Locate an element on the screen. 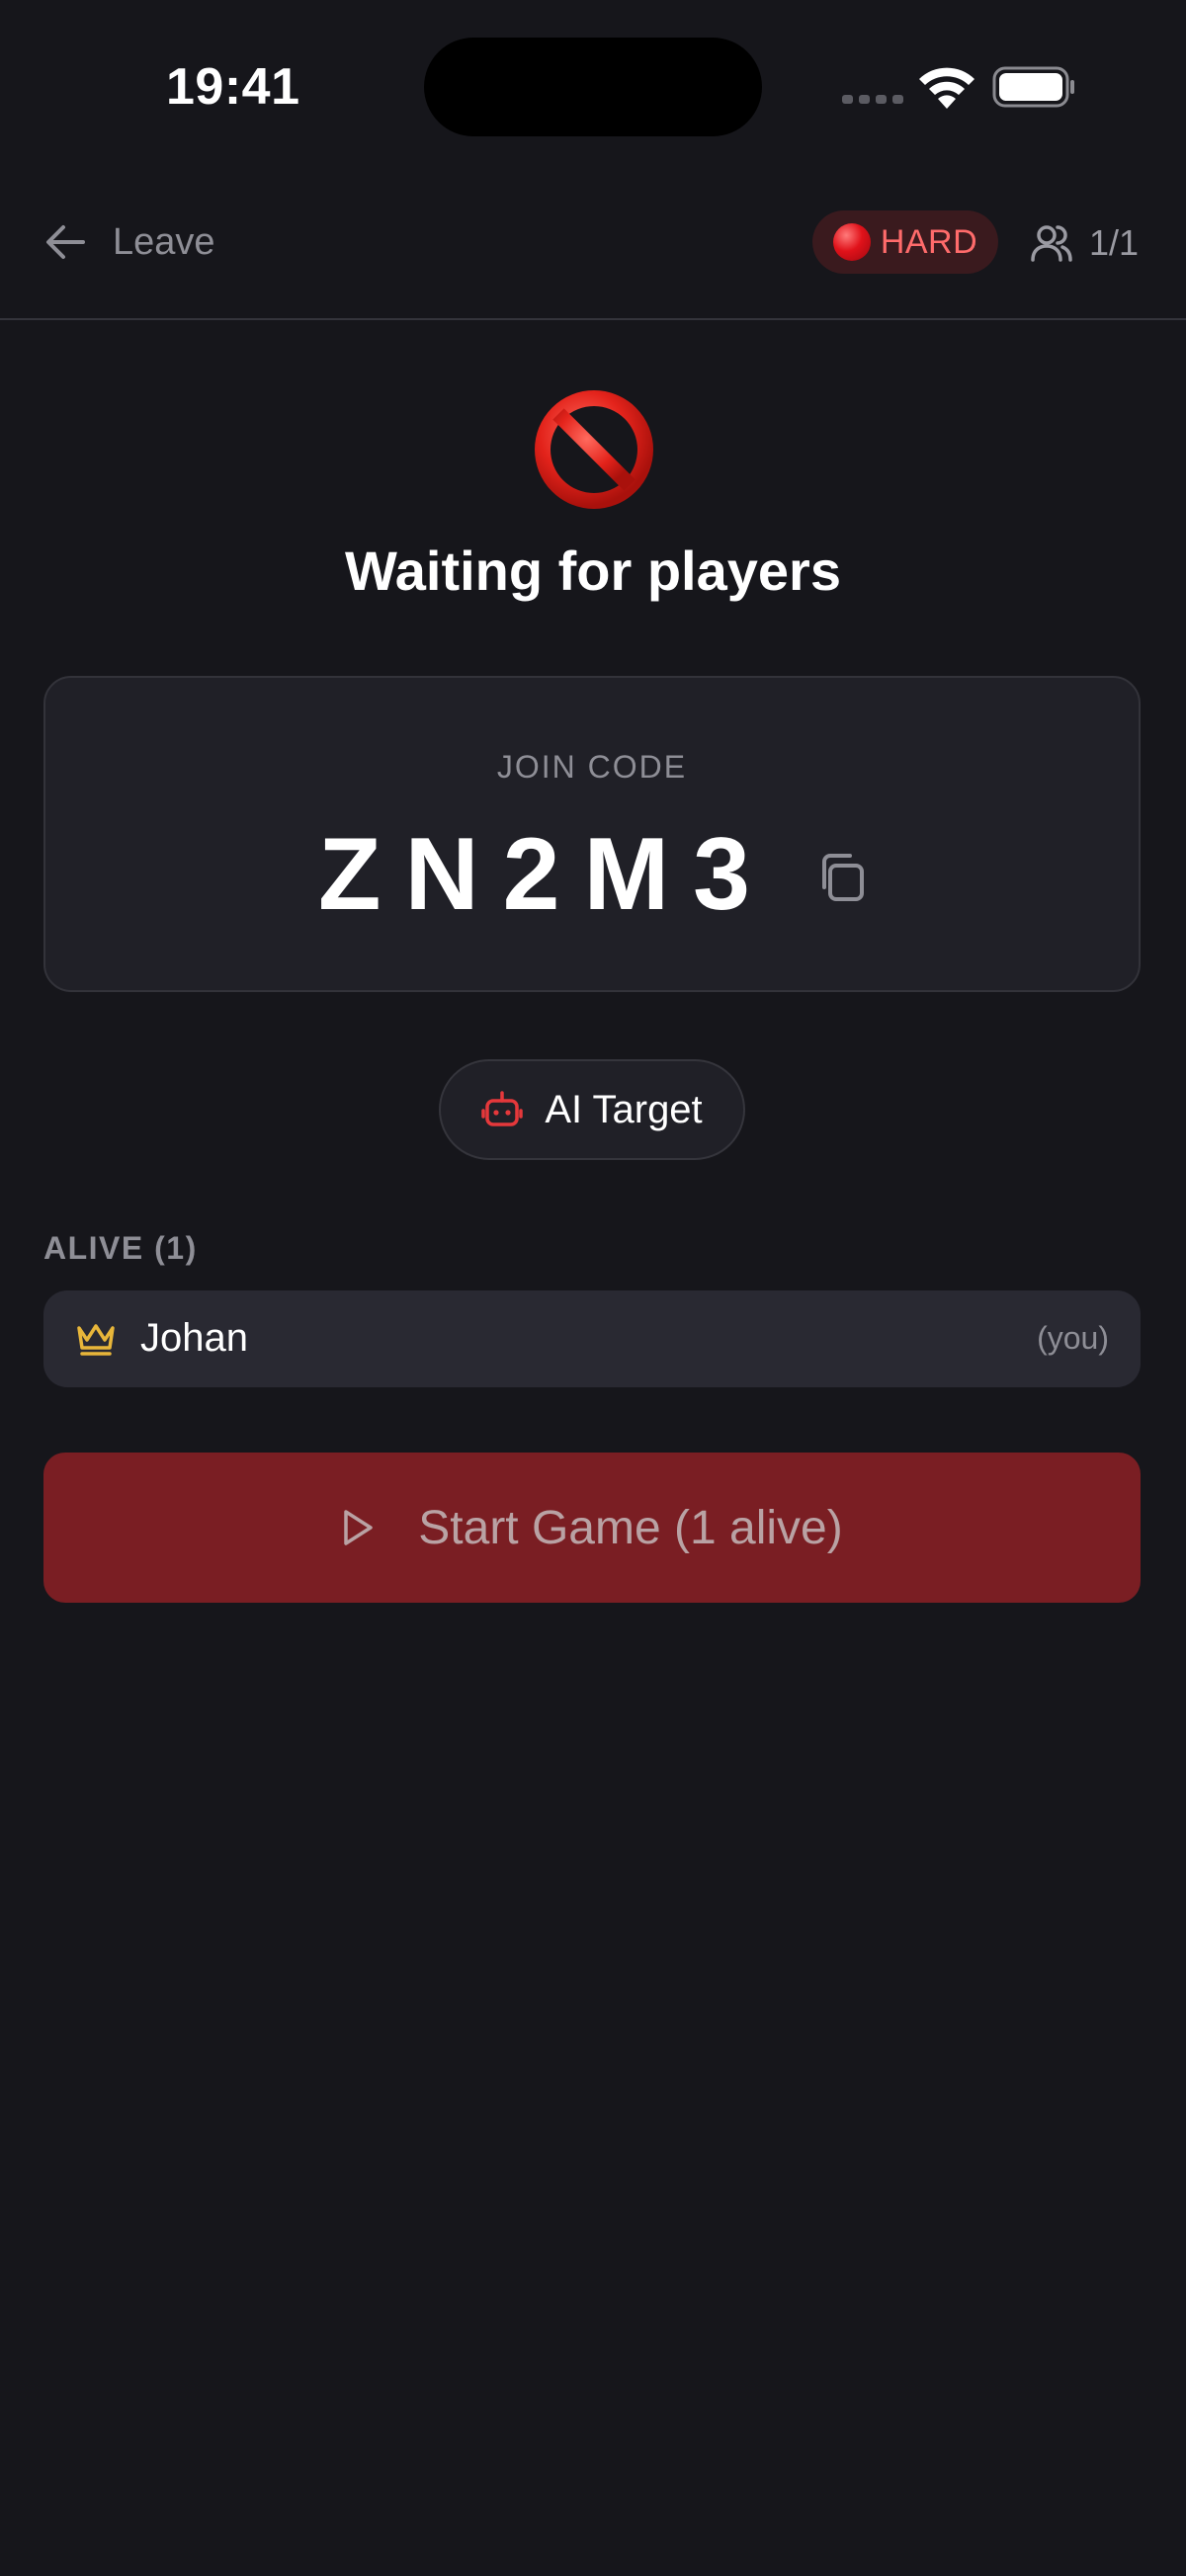  ai-target-button: AI Target is located at coordinates (592, 1109).